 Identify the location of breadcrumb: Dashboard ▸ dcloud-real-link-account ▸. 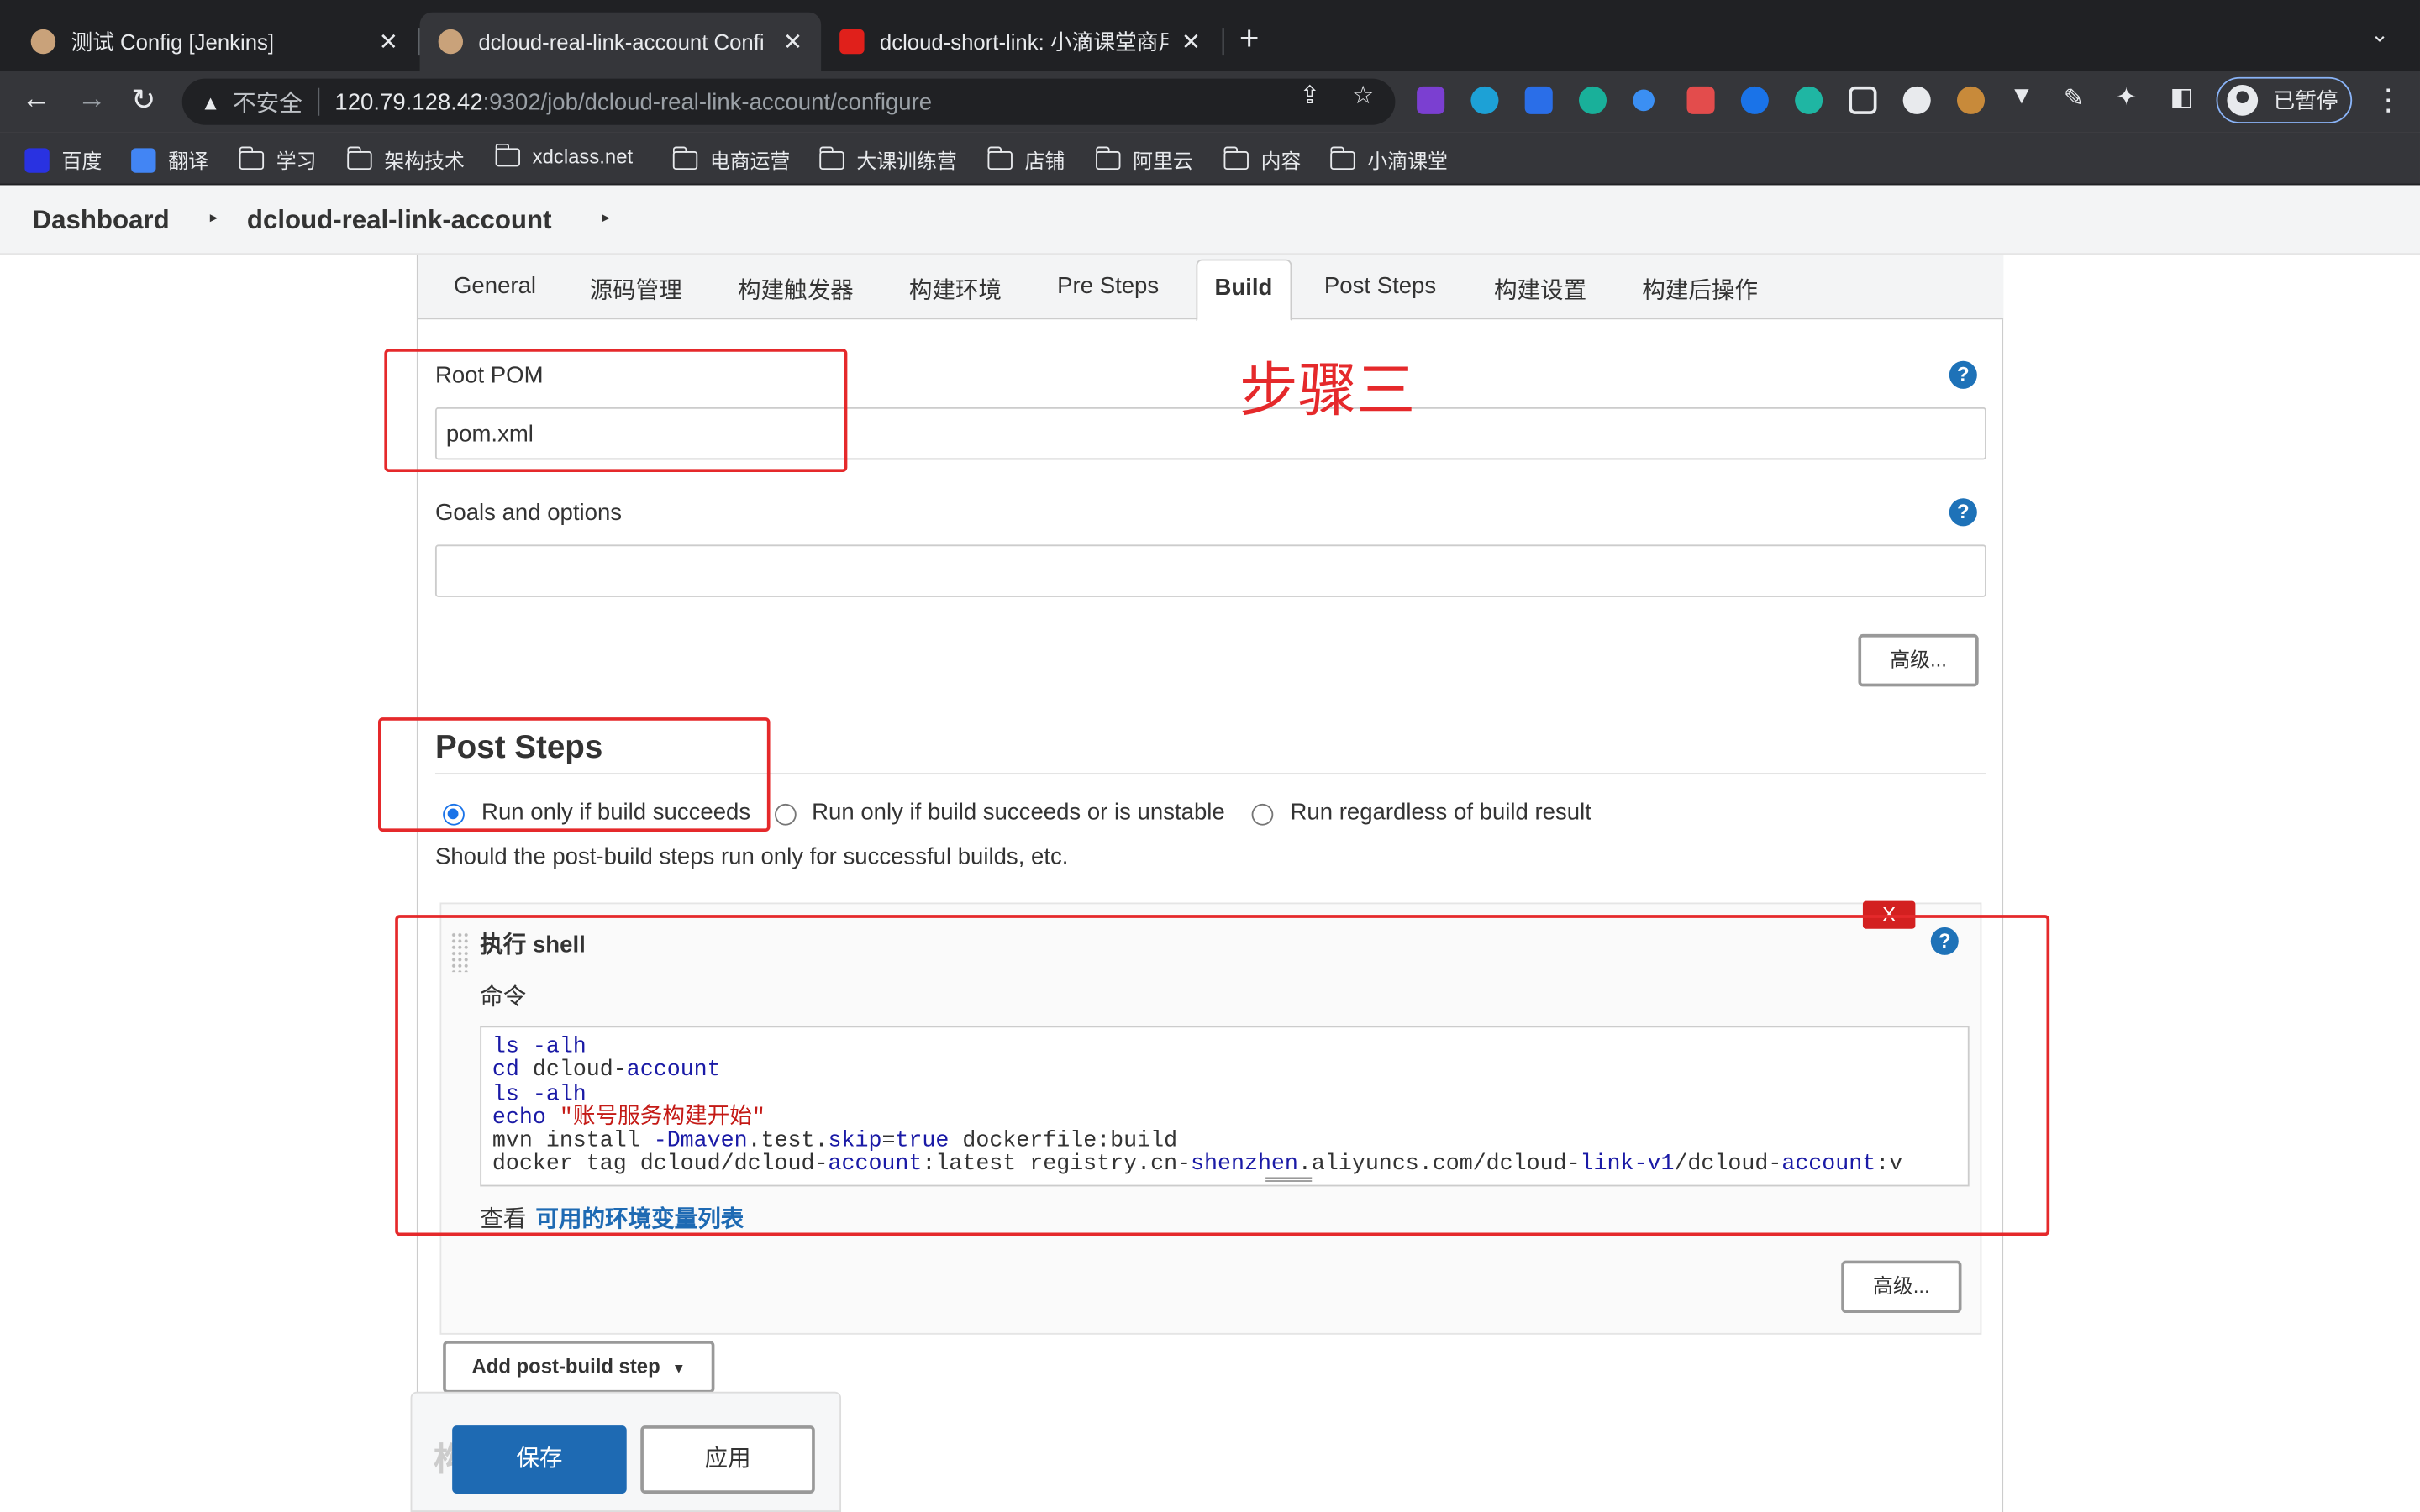
(1210, 220).